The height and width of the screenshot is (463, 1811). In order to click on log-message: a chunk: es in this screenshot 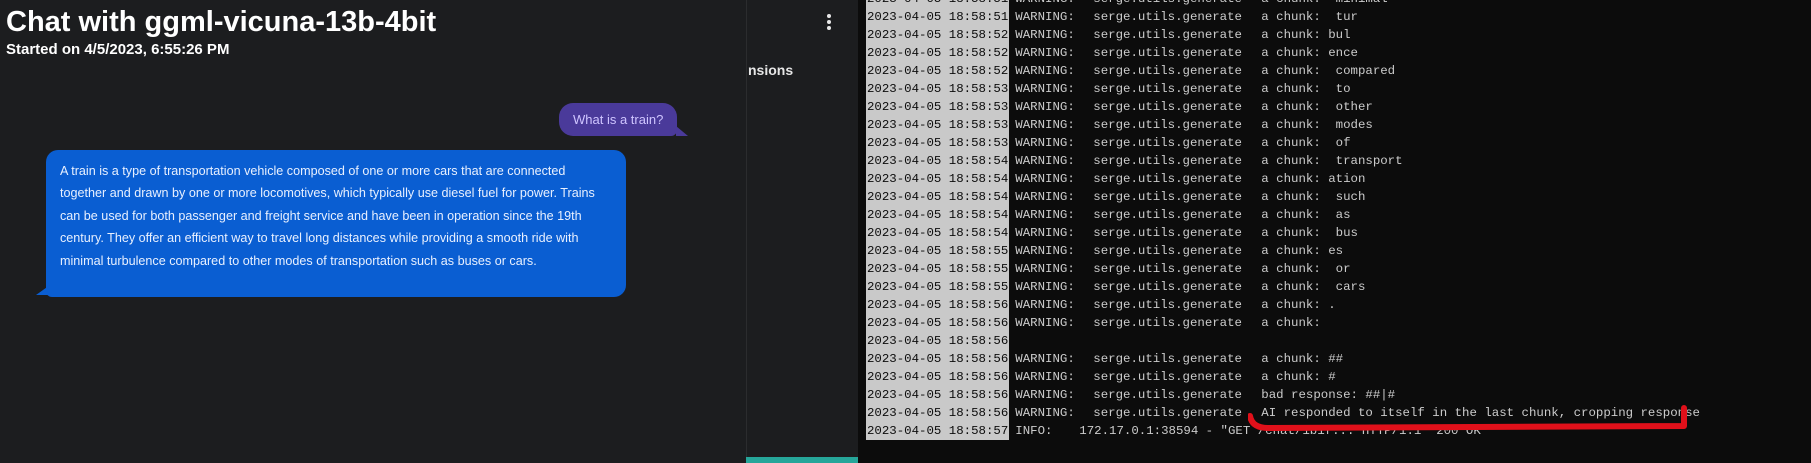, I will do `click(1302, 251)`.